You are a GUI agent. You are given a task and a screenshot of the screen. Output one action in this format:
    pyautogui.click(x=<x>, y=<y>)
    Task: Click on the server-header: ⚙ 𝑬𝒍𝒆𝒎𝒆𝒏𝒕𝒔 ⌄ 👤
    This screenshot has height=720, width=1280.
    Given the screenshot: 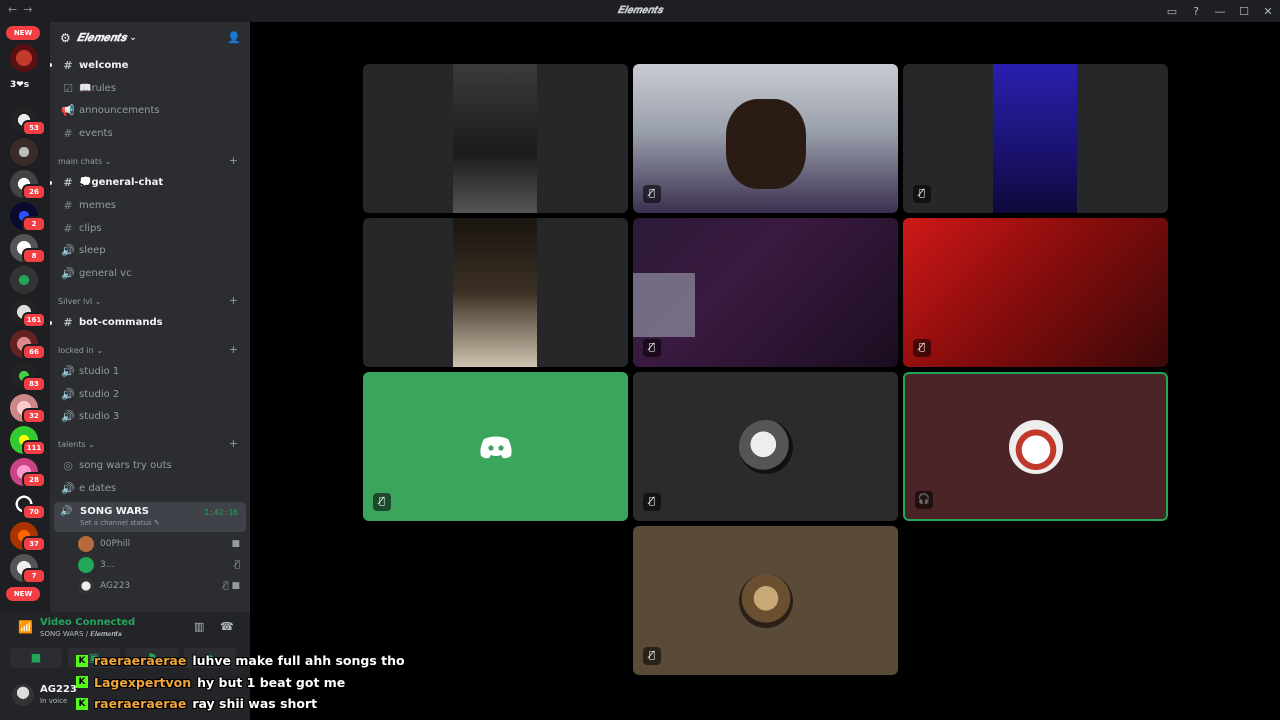 What is the action you would take?
    pyautogui.click(x=150, y=38)
    